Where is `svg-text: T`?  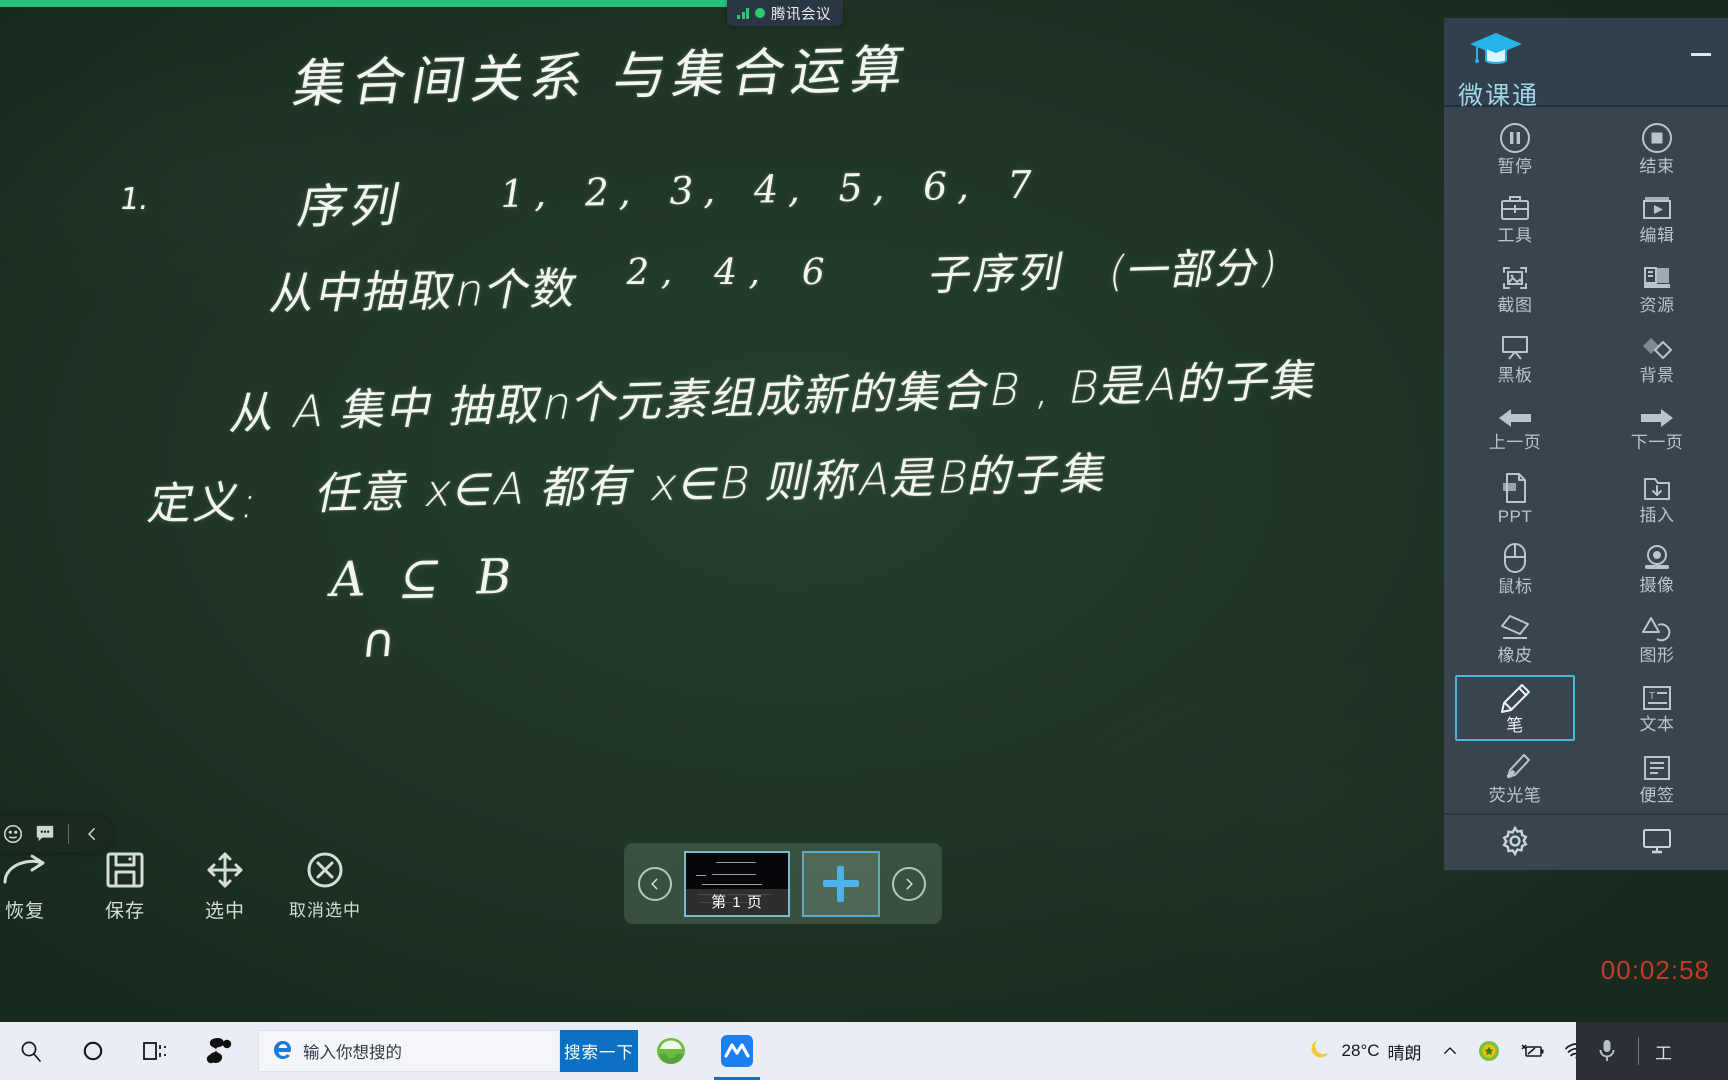 svg-text: T is located at coordinates (1652, 696).